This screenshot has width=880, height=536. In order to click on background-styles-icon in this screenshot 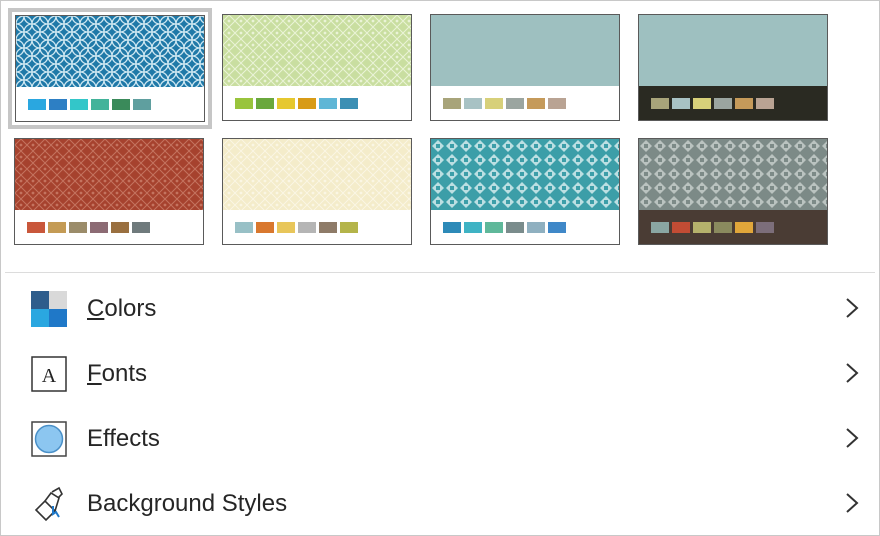, I will do `click(48, 504)`.